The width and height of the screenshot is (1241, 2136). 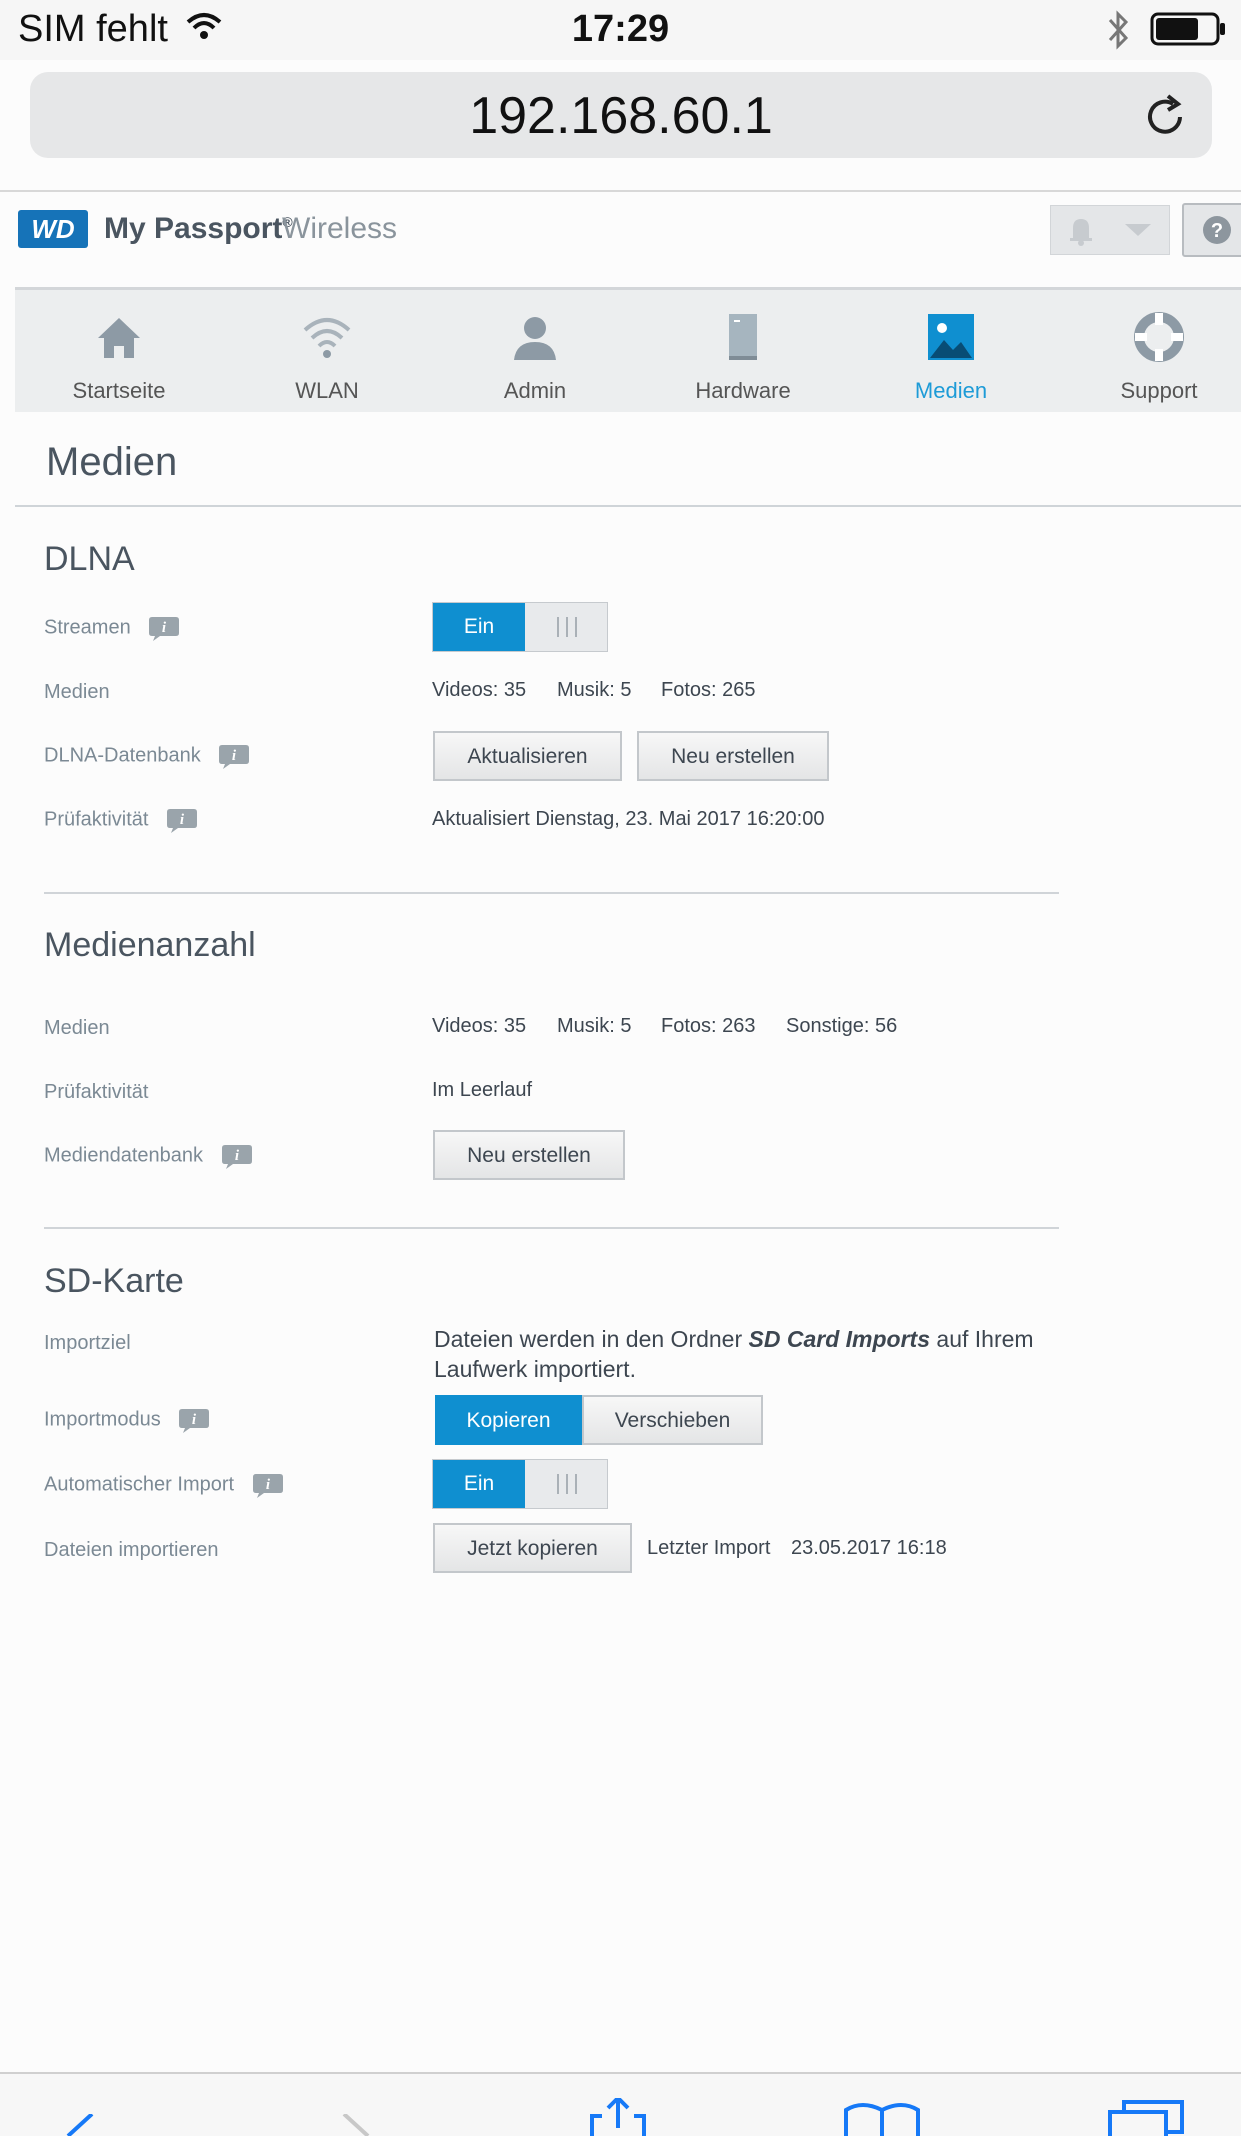 I want to click on chevron-down-icon, so click(x=1138, y=230).